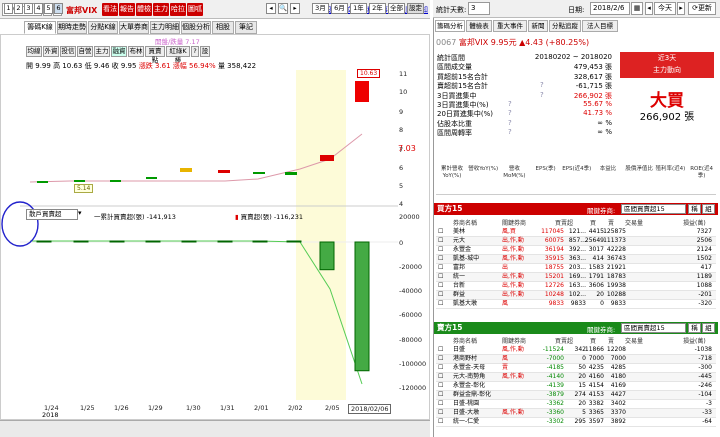 This screenshot has width=720, height=437. I want to click on toolbar-button-2: 體檢, so click(144, 9).